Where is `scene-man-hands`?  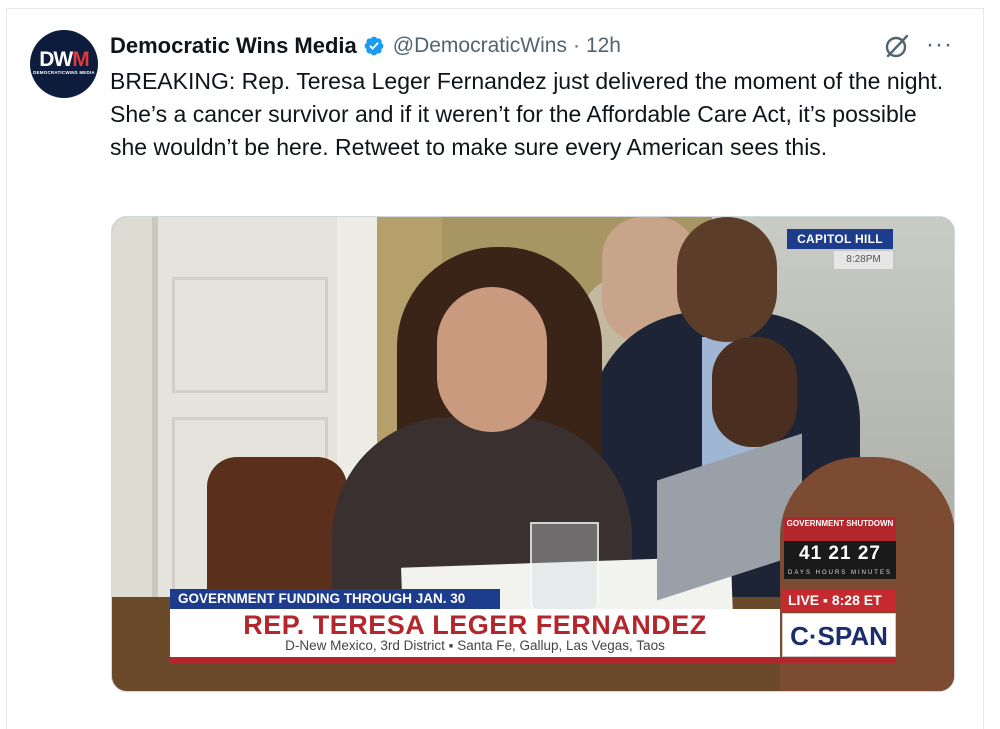
scene-man-hands is located at coordinates (754, 392).